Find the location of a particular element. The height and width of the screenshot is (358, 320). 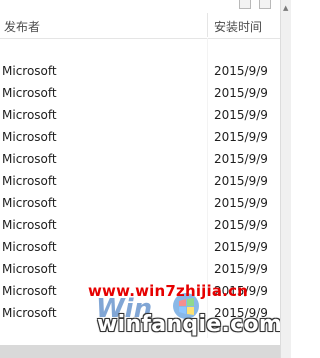

window-controls is located at coordinates (255, 4).